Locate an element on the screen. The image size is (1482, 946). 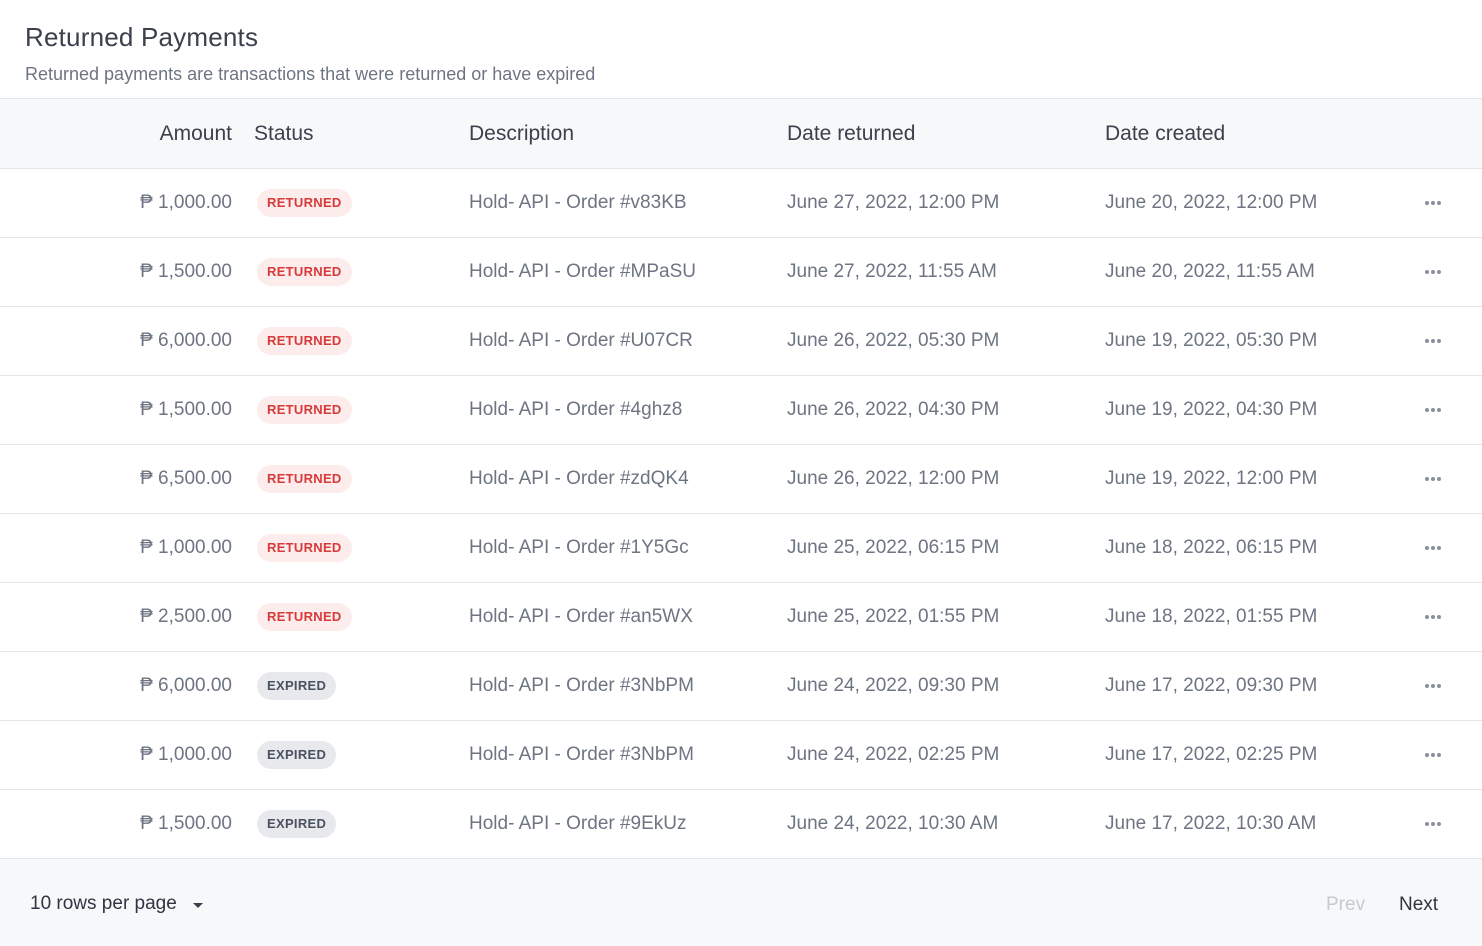
date-returned-cell: June 26, 2022, 04:30 PM is located at coordinates (893, 409).